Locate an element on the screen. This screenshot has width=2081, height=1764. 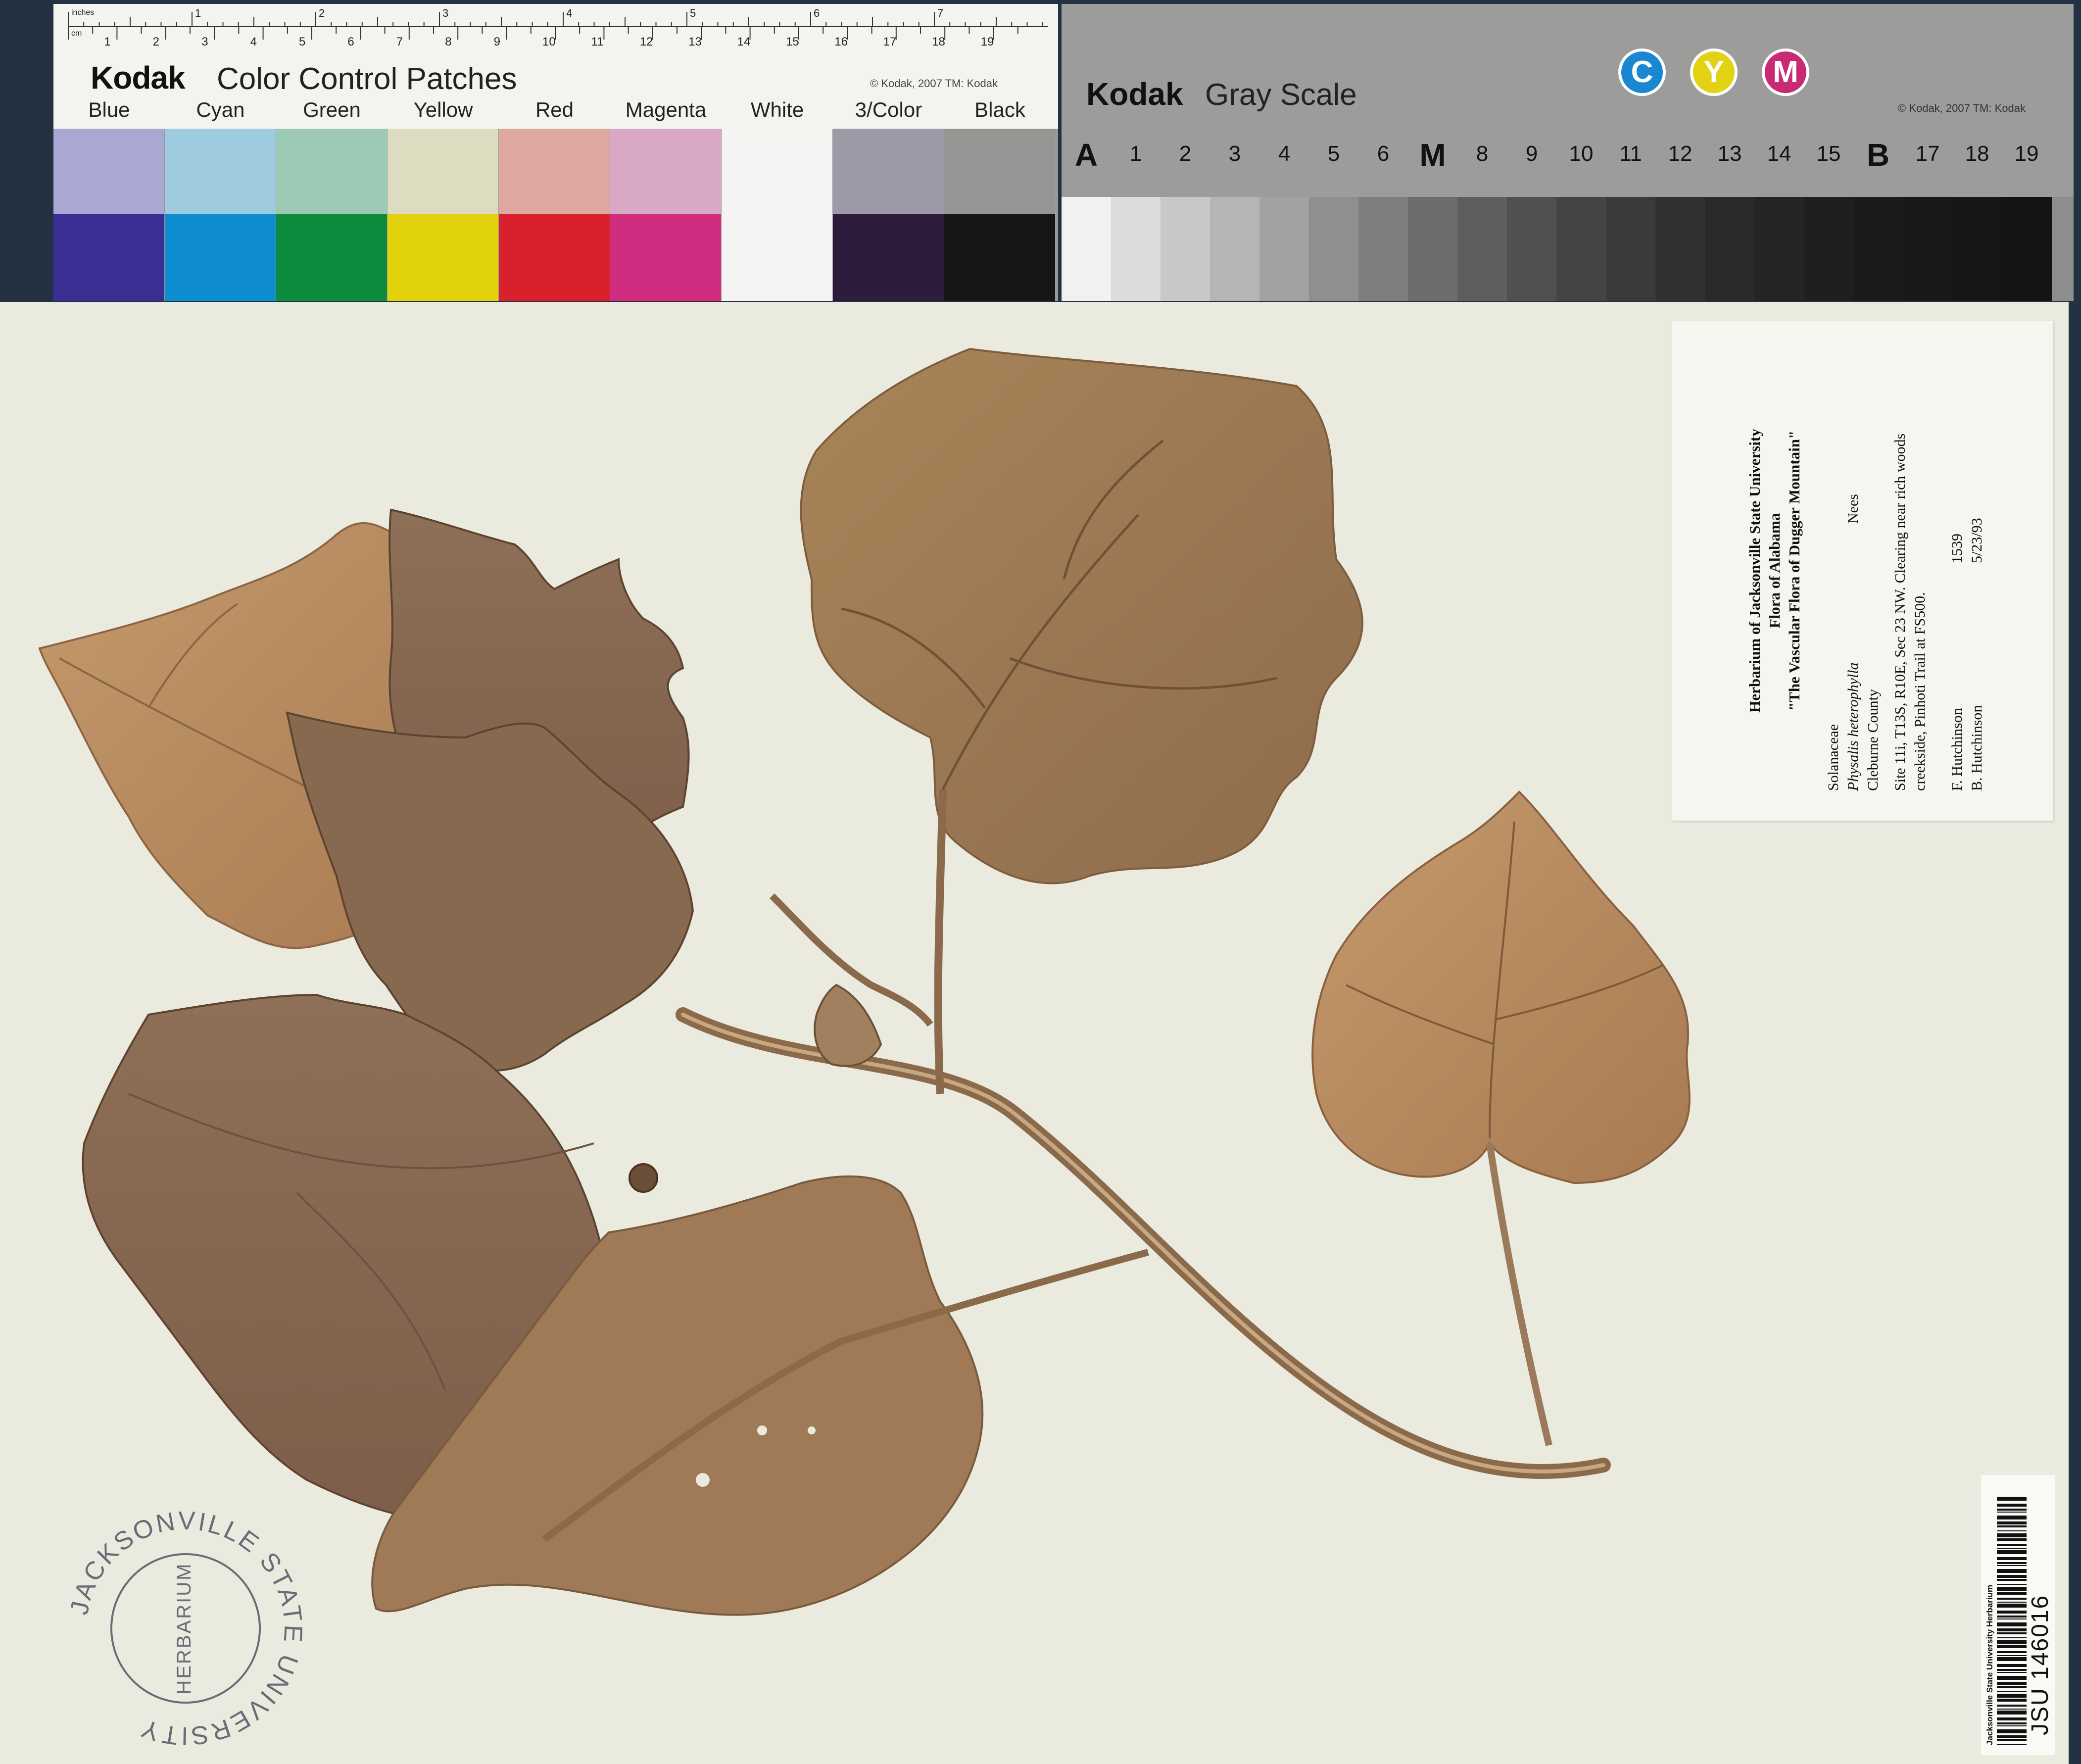
gray-step-label: 12 is located at coordinates (1680, 154).